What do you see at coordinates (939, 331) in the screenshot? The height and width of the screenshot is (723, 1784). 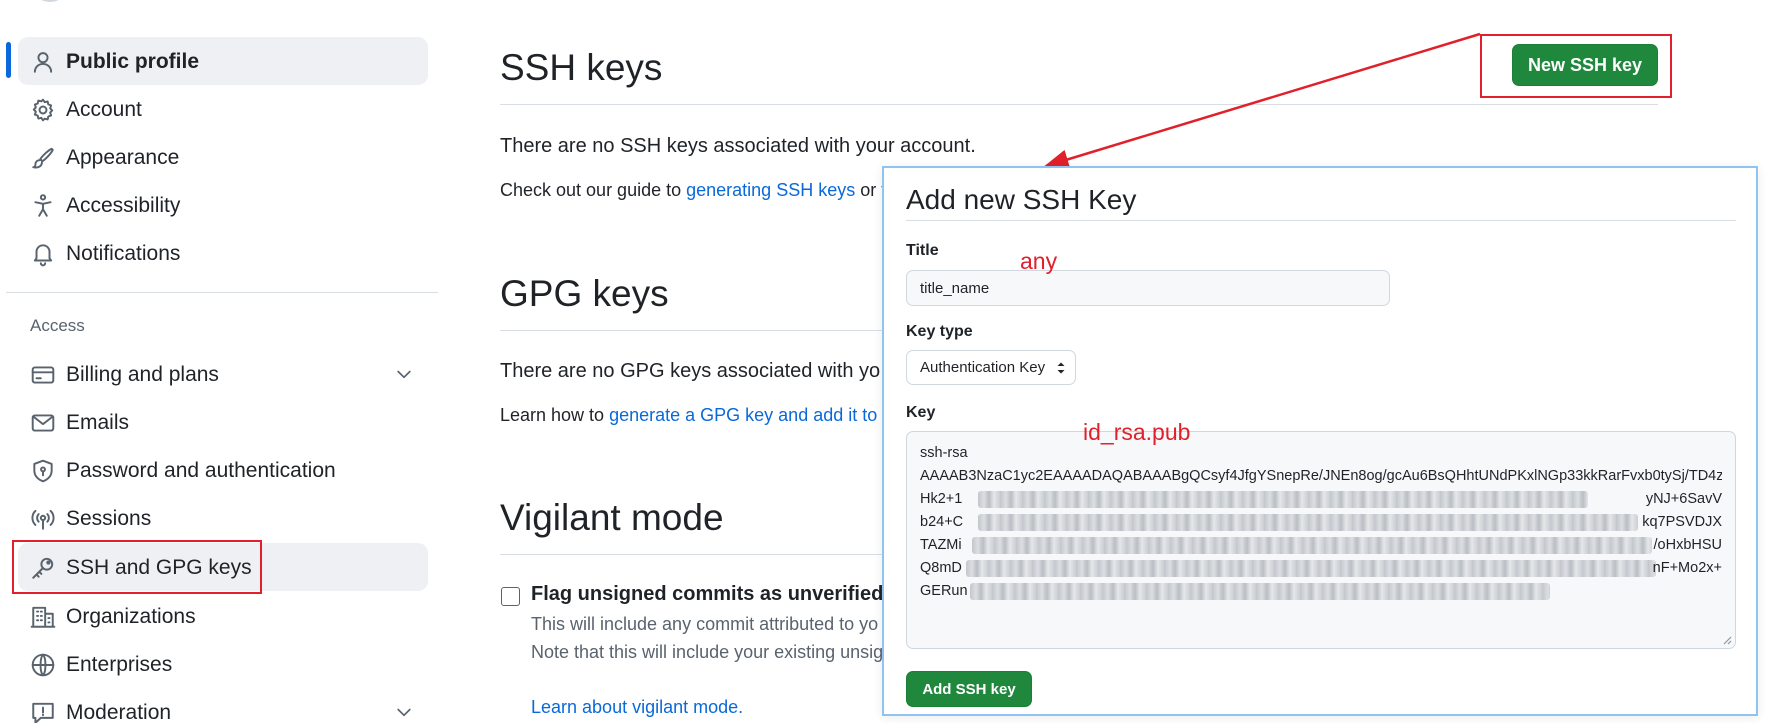 I see `key-type-label: Key type` at bounding box center [939, 331].